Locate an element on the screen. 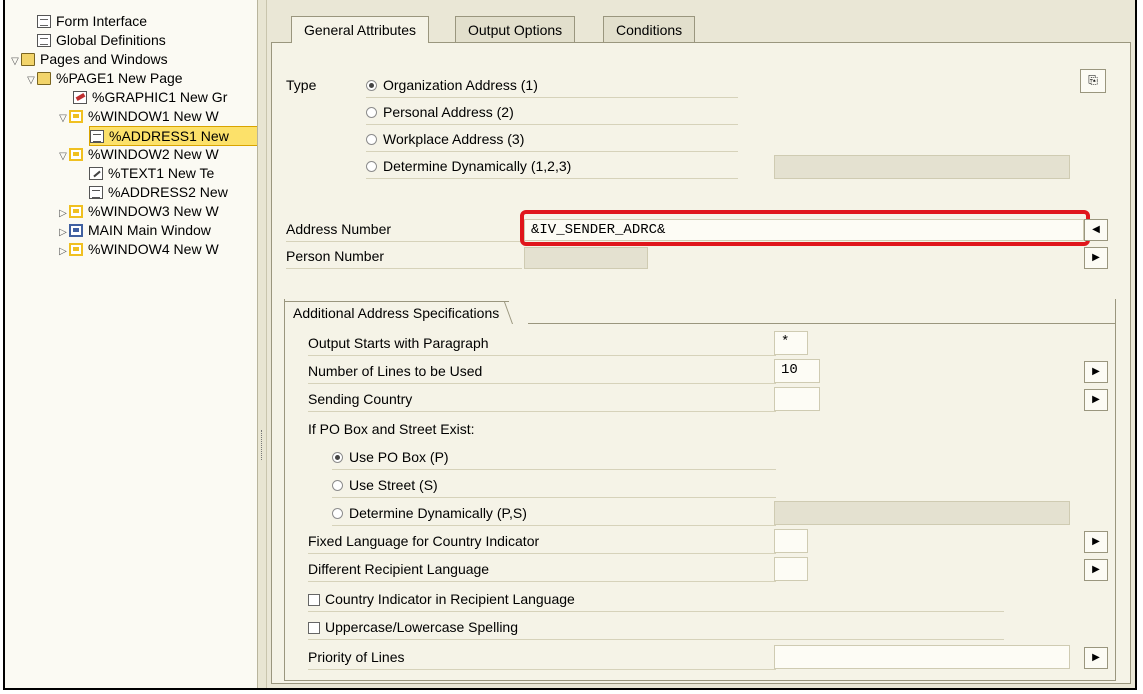 The image size is (1143, 694). priority-lines-label: Priority of Lines is located at coordinates (356, 657).